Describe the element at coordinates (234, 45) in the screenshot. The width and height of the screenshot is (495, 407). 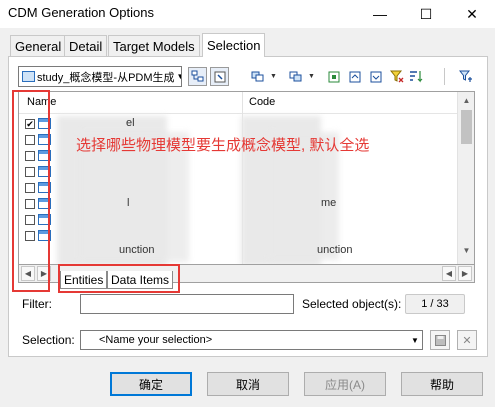
I see `tab-selection: Selection` at that location.